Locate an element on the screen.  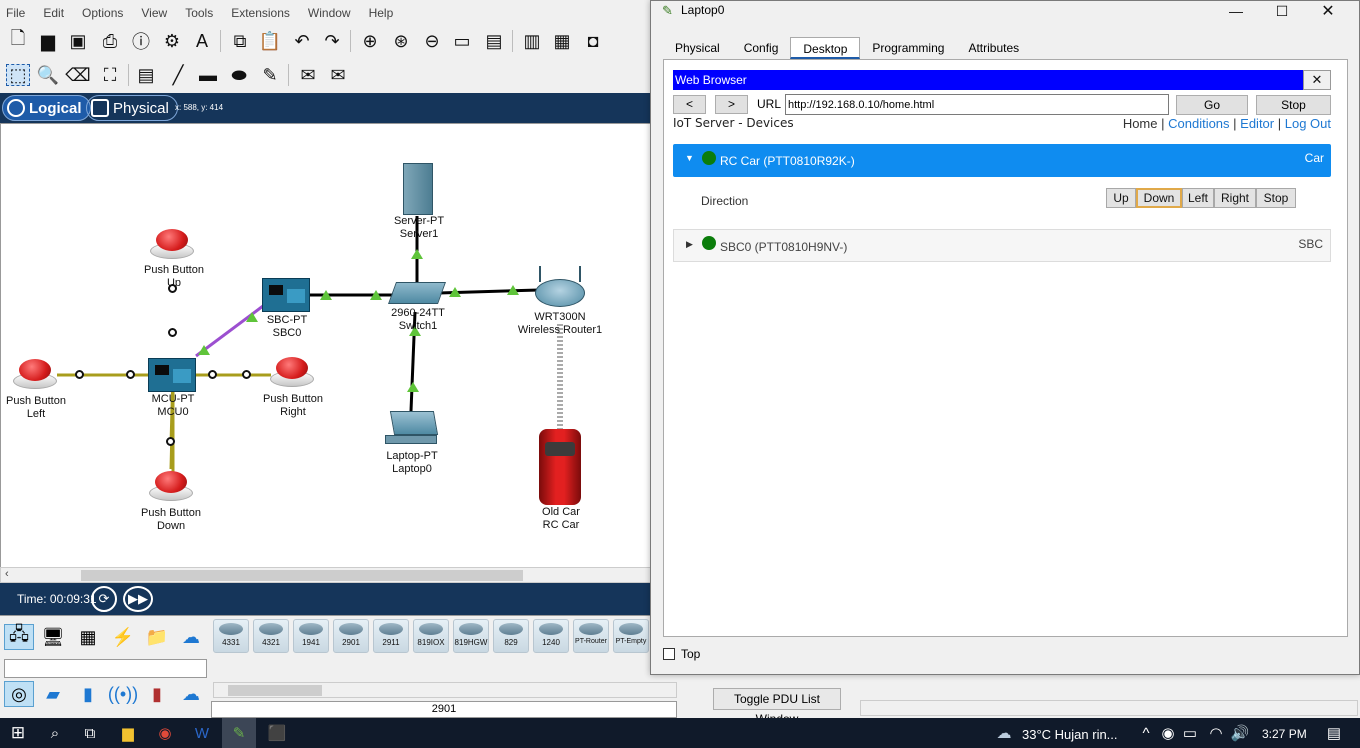
close-icon: ✕ is located at coordinates (1328, 11).